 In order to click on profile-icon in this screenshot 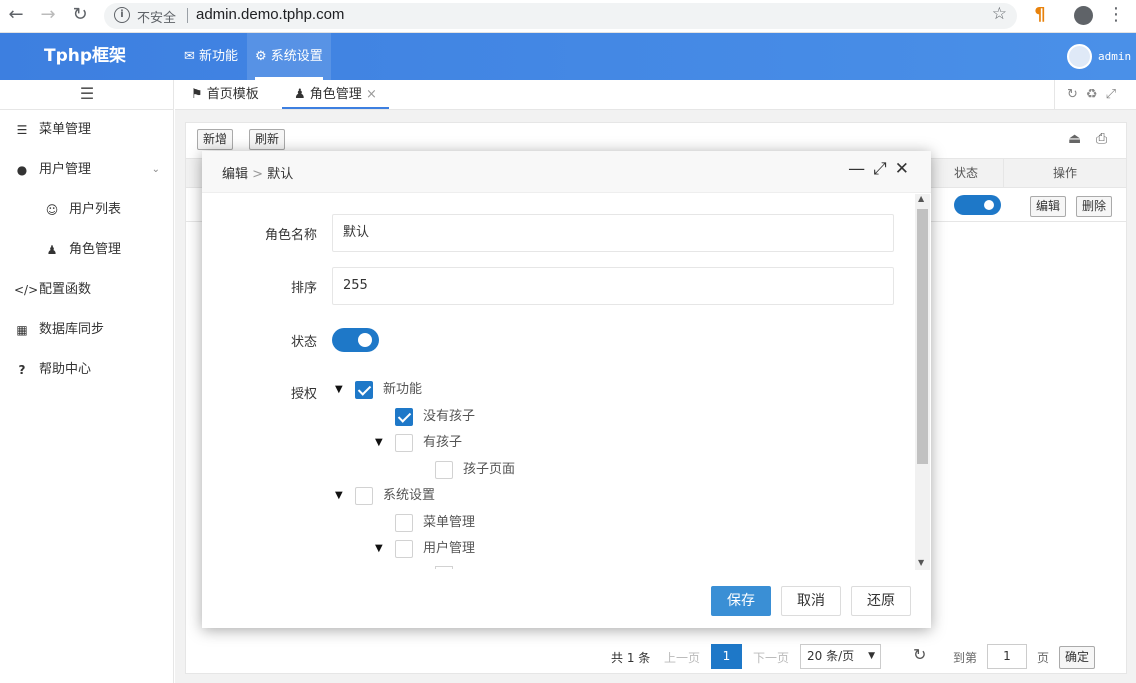, I will do `click(1083, 15)`.